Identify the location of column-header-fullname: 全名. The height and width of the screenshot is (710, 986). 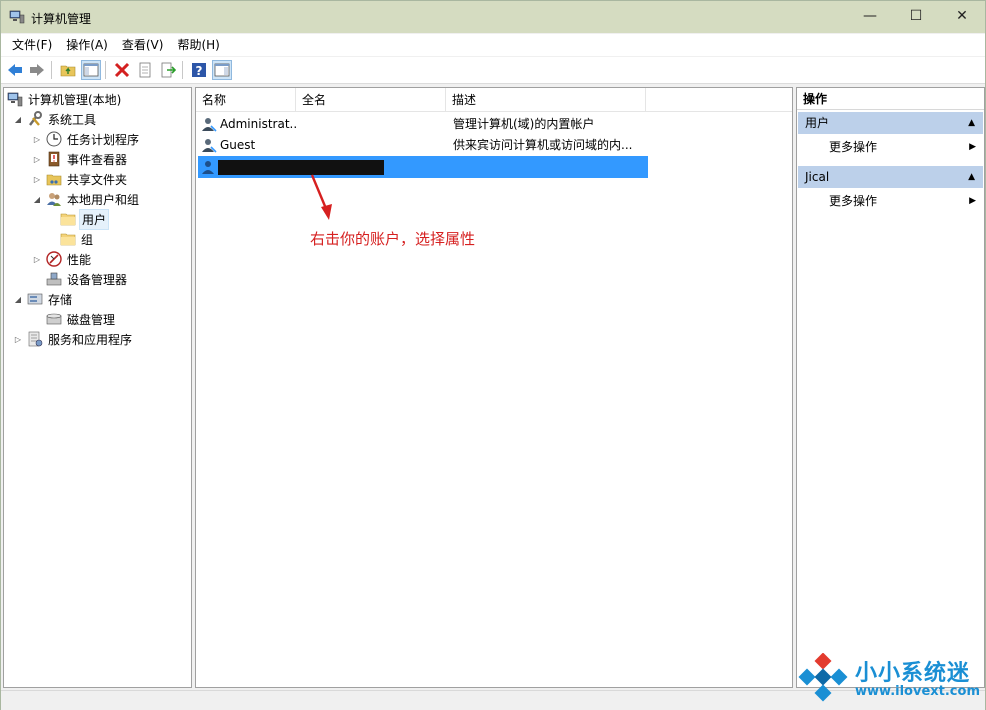
(371, 100).